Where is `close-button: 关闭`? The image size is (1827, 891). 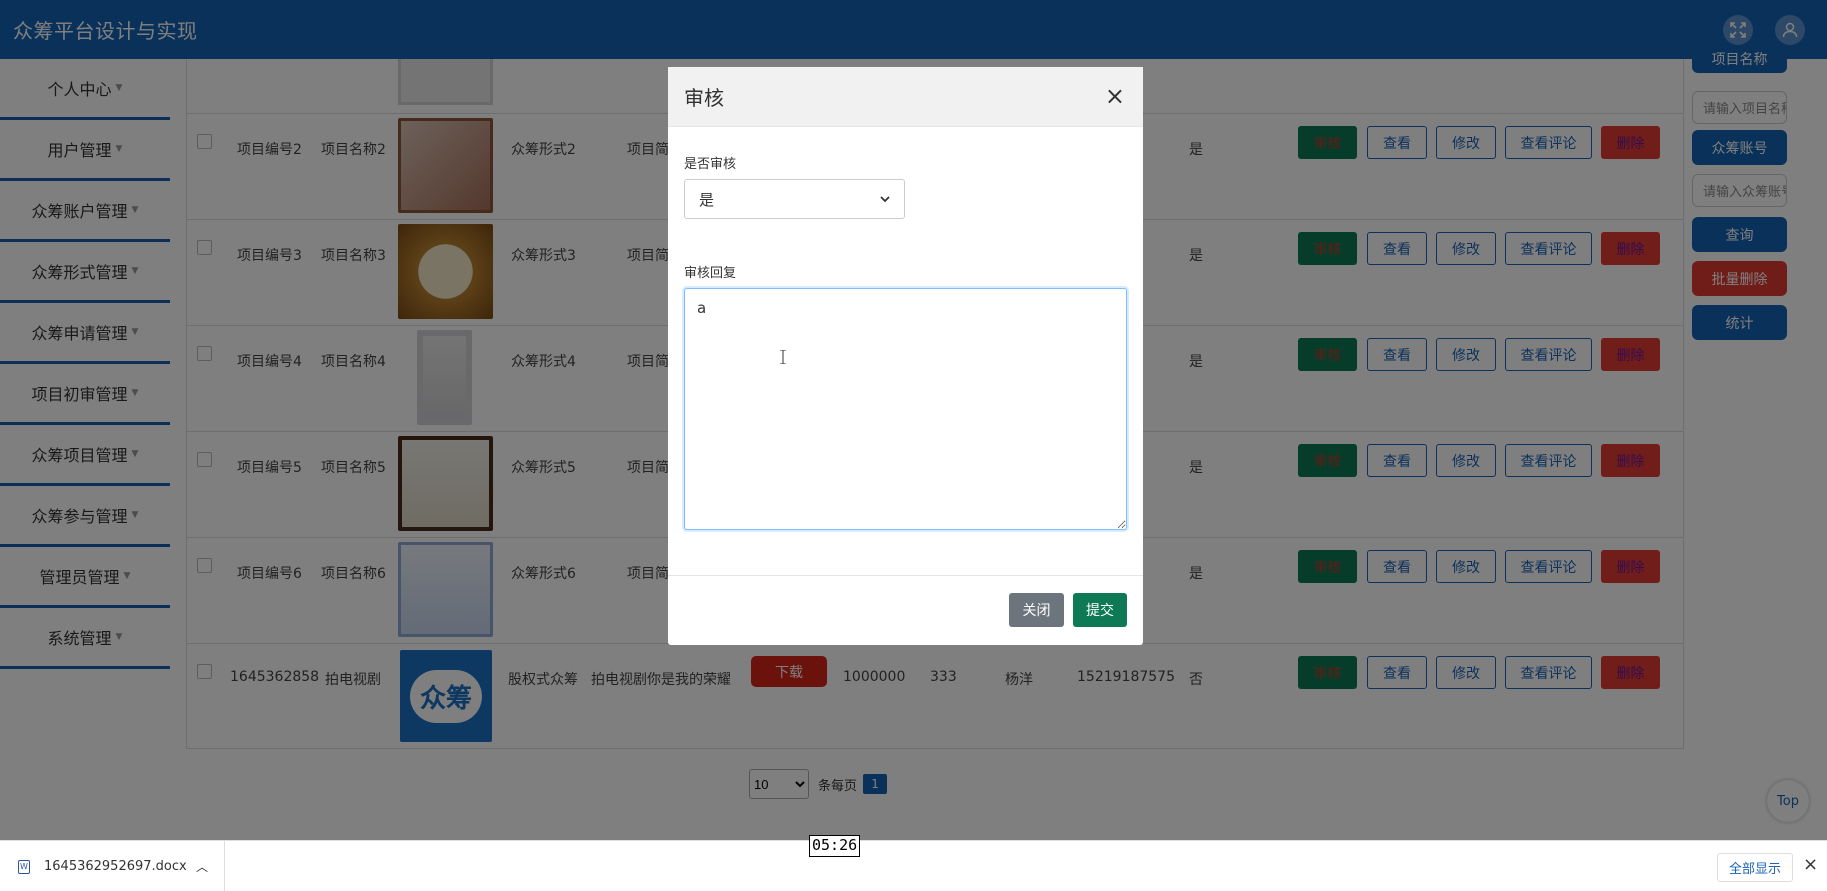 close-button: 关闭 is located at coordinates (1036, 610).